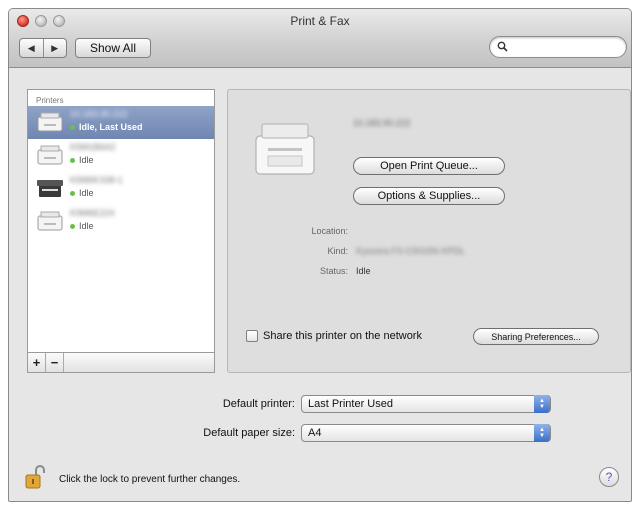 This screenshot has height=509, width=640. I want to click on default-printer-select: Last Printer Used ▲ ▼, so click(426, 404).